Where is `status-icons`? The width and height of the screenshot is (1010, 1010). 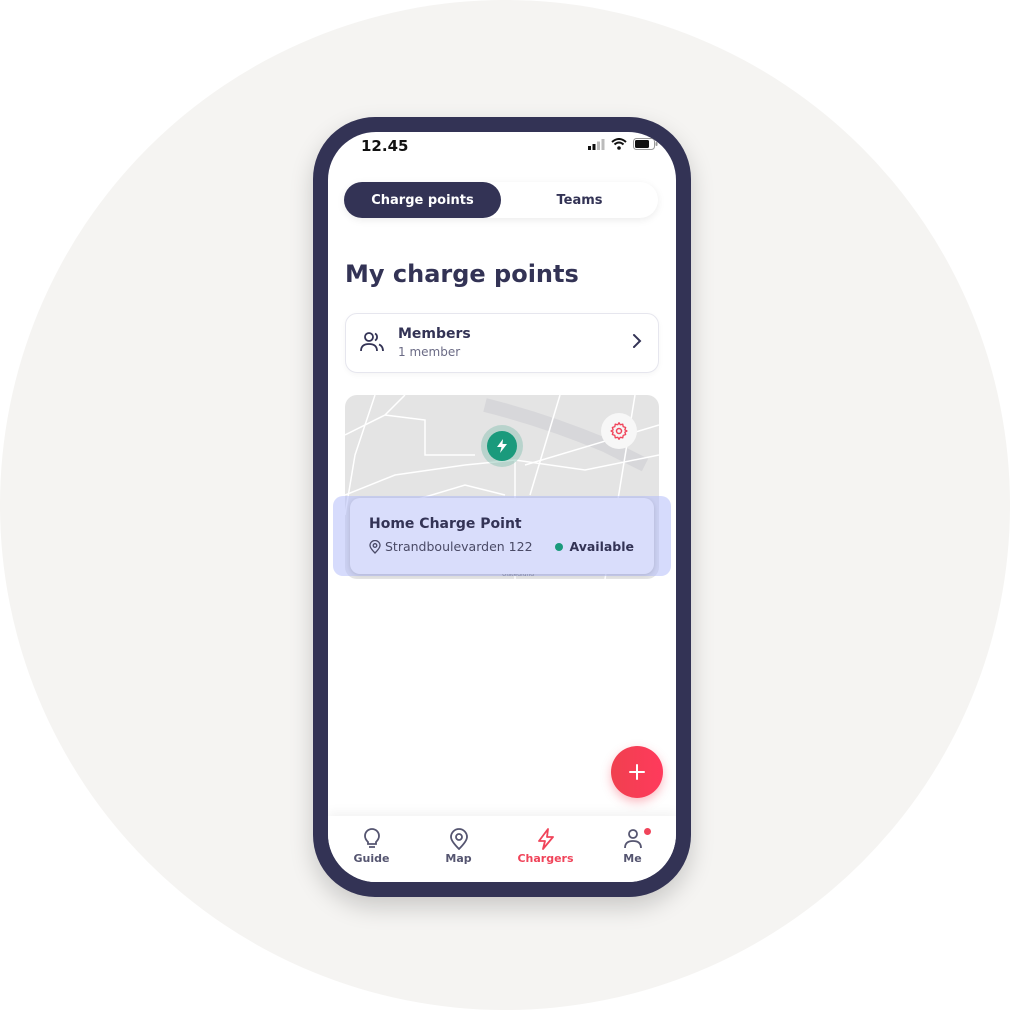
status-icons is located at coordinates (623, 144).